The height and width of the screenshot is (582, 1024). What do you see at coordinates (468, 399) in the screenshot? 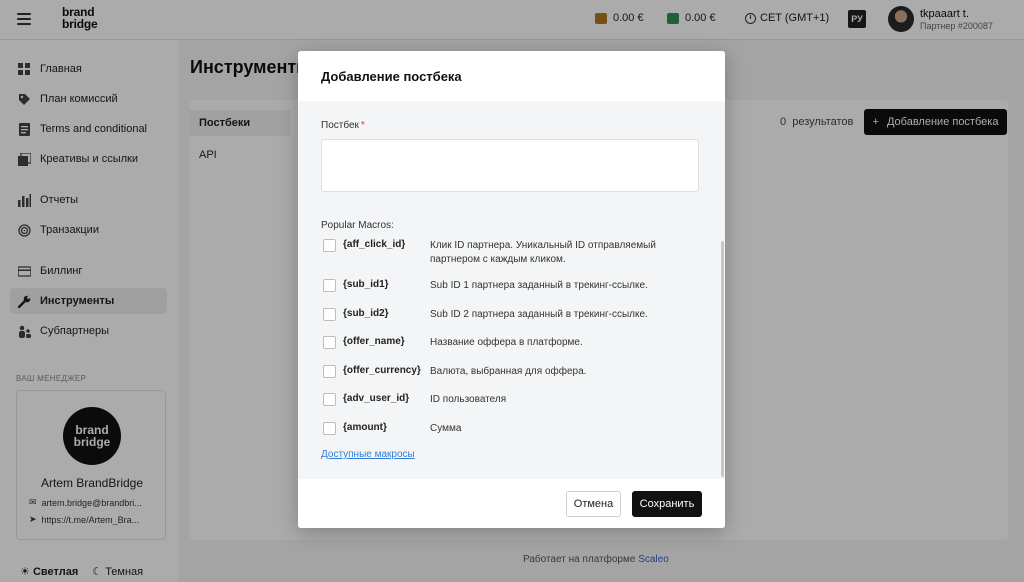
I see `macro-description: ID пользователя` at bounding box center [468, 399].